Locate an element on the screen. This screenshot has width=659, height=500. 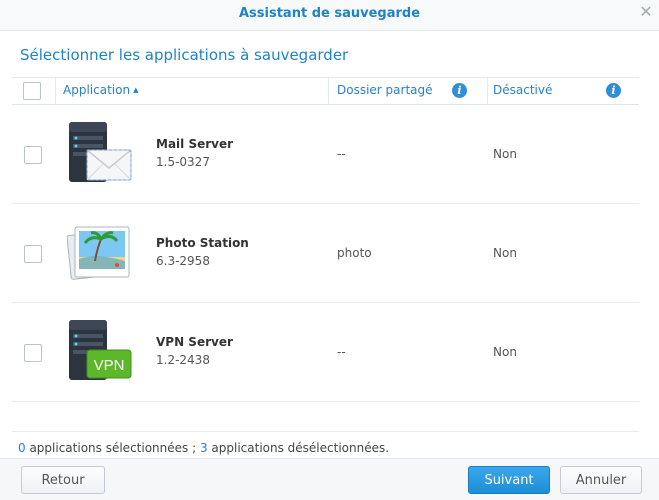
app-version: 1.5-0327 is located at coordinates (183, 162).